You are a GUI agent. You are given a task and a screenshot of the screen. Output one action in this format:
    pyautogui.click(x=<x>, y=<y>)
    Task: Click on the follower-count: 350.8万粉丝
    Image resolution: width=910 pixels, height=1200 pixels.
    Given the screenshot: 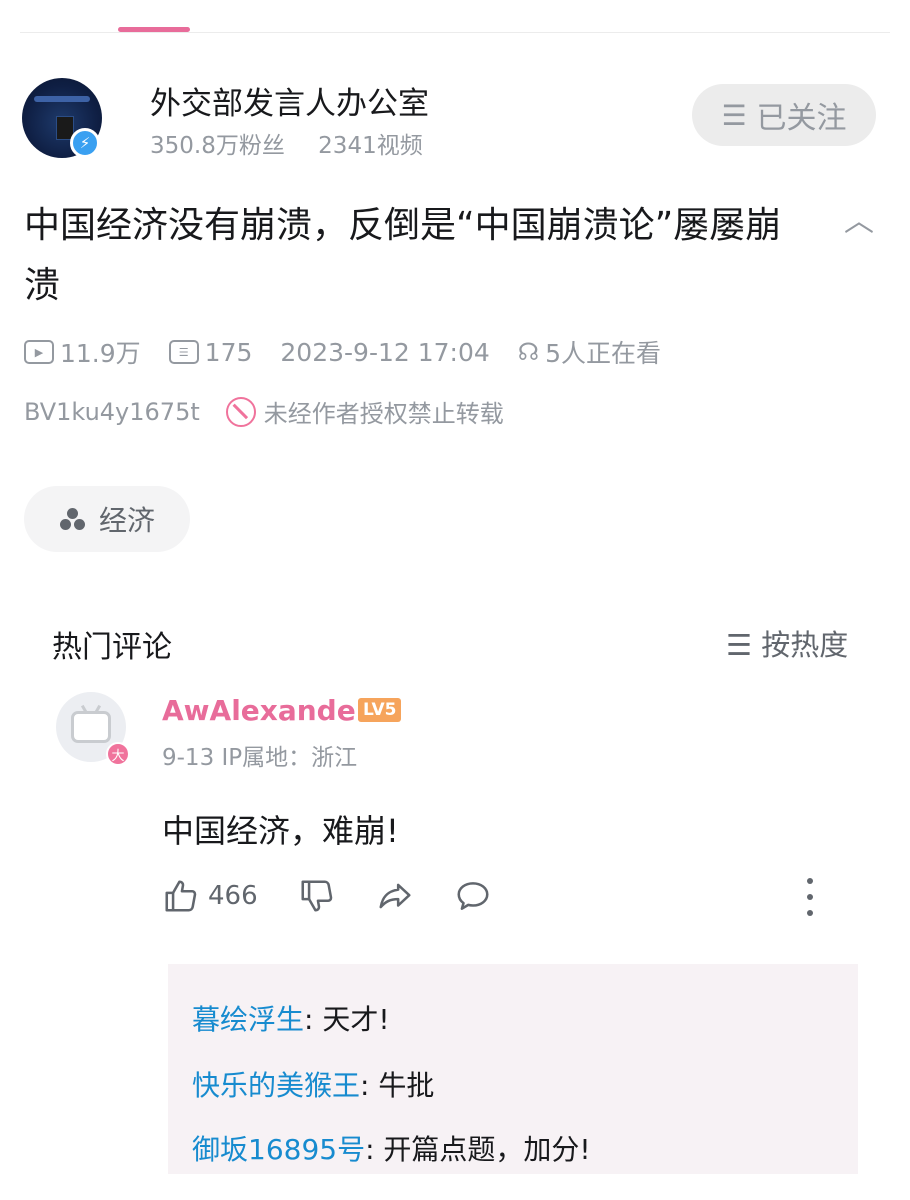 What is the action you would take?
    pyautogui.click(x=217, y=146)
    